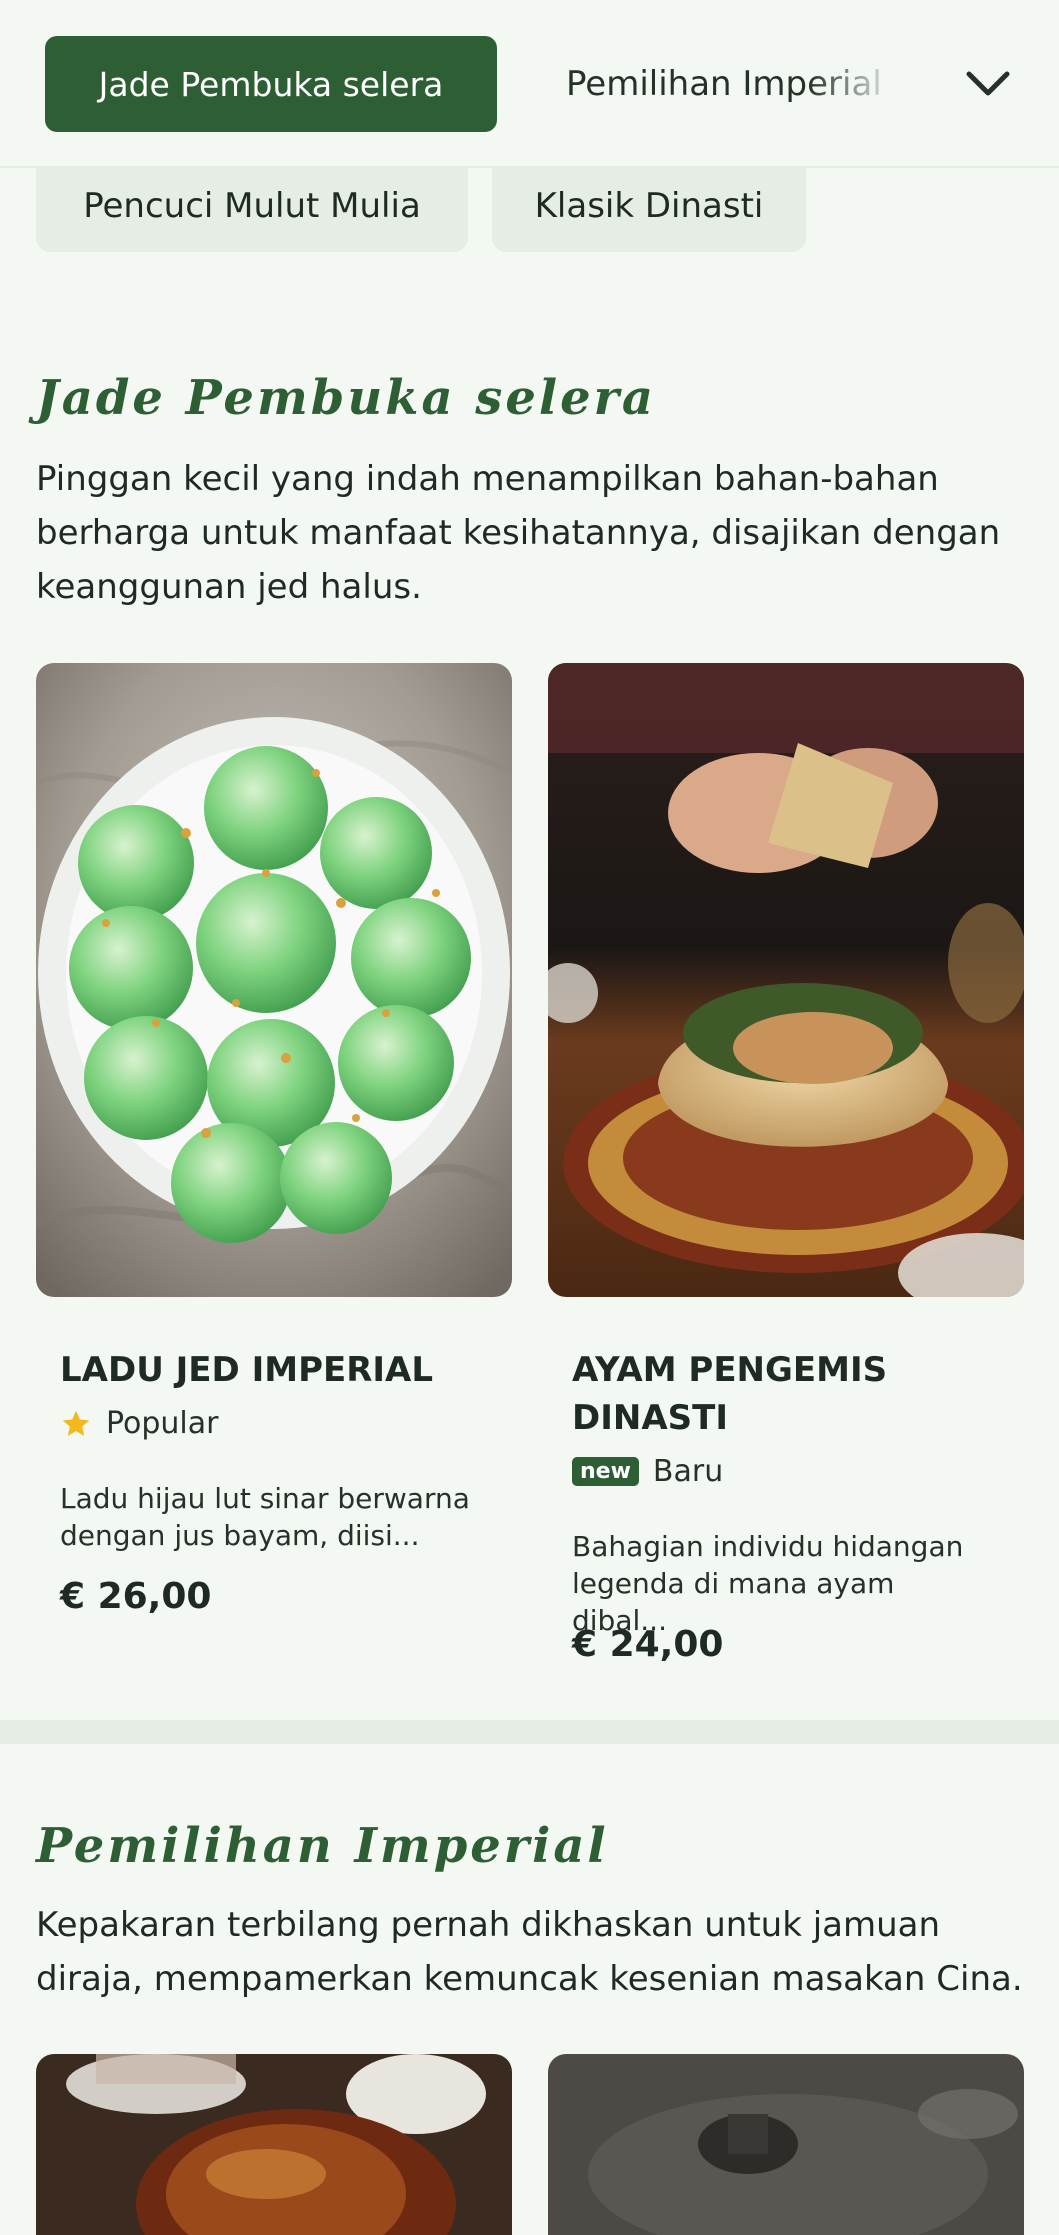 This screenshot has height=2235, width=1059. Describe the element at coordinates (322, 1846) in the screenshot. I see `section-title: Pemilihan Imperial` at that location.